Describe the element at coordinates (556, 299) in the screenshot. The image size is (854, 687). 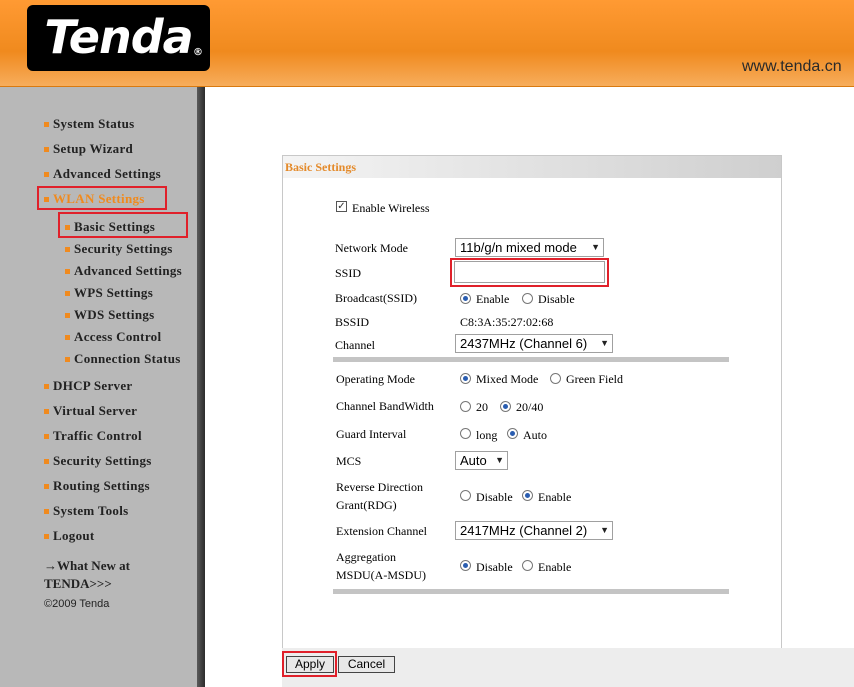
I see `broadcast-disable-label: Disable` at that location.